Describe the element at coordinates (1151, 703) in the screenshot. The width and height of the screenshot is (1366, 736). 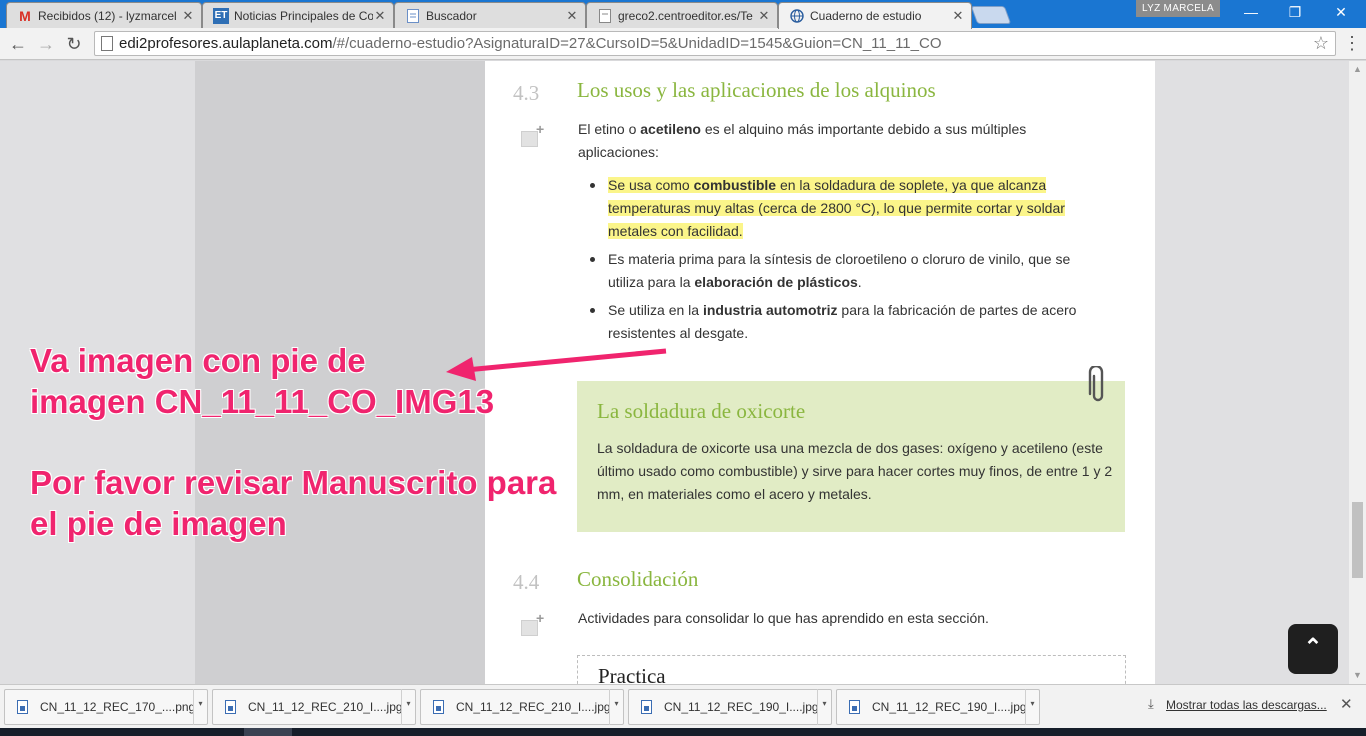
I see `download-icon: ⤓` at that location.